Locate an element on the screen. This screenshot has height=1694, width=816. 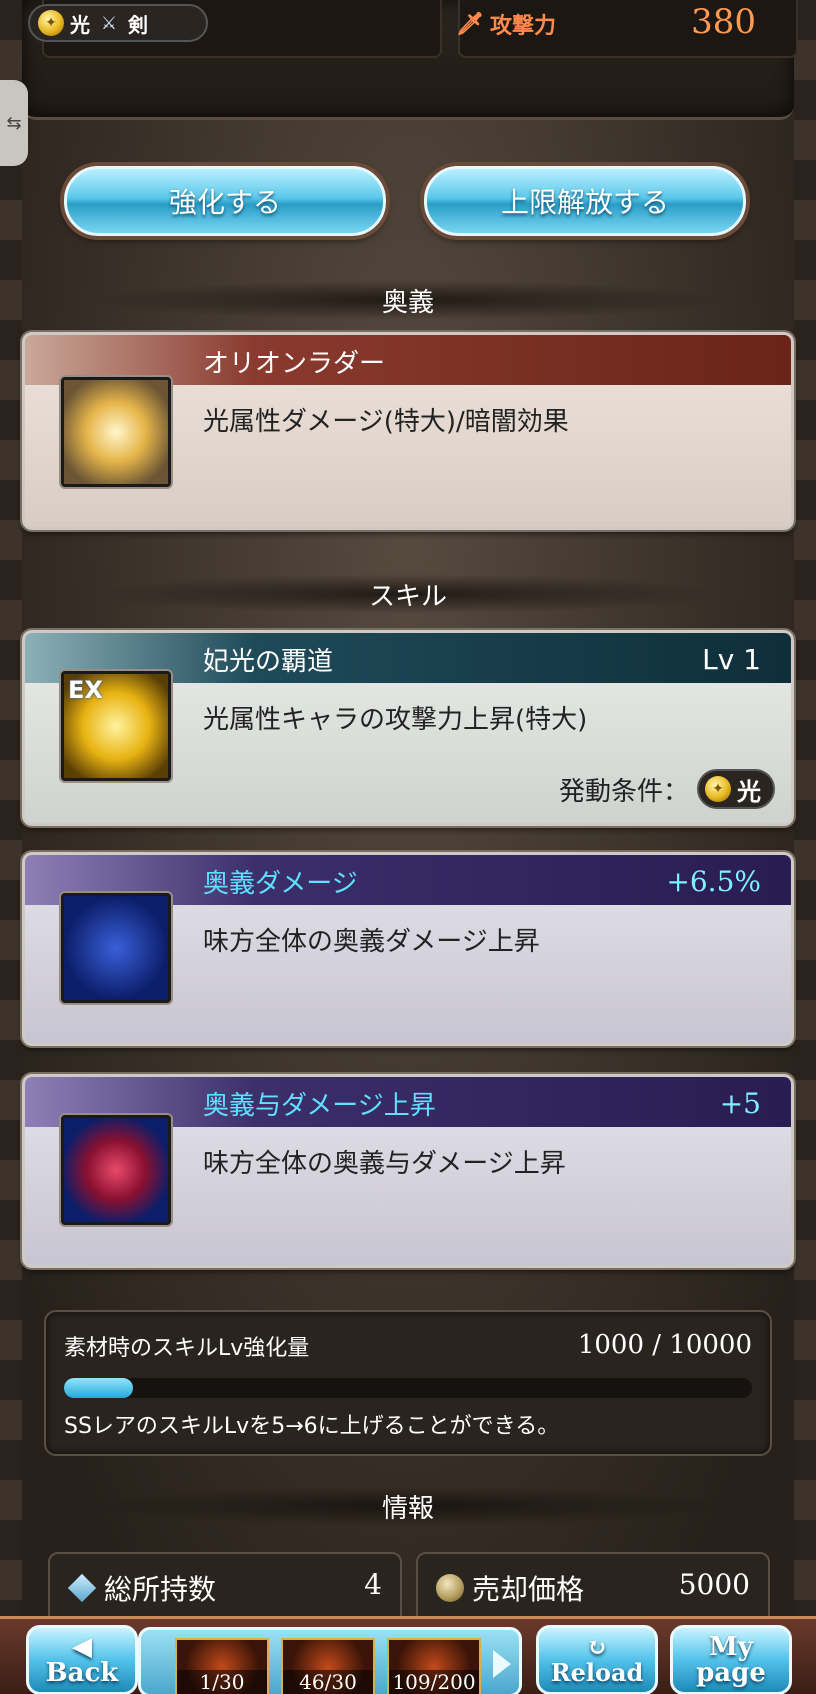
skill-card-1: 妃光の覇道 Lv 1 EX 光属性キャラの攻撃力上昇(特大) 発動条件： ✦ 光 is located at coordinates (408, 728).